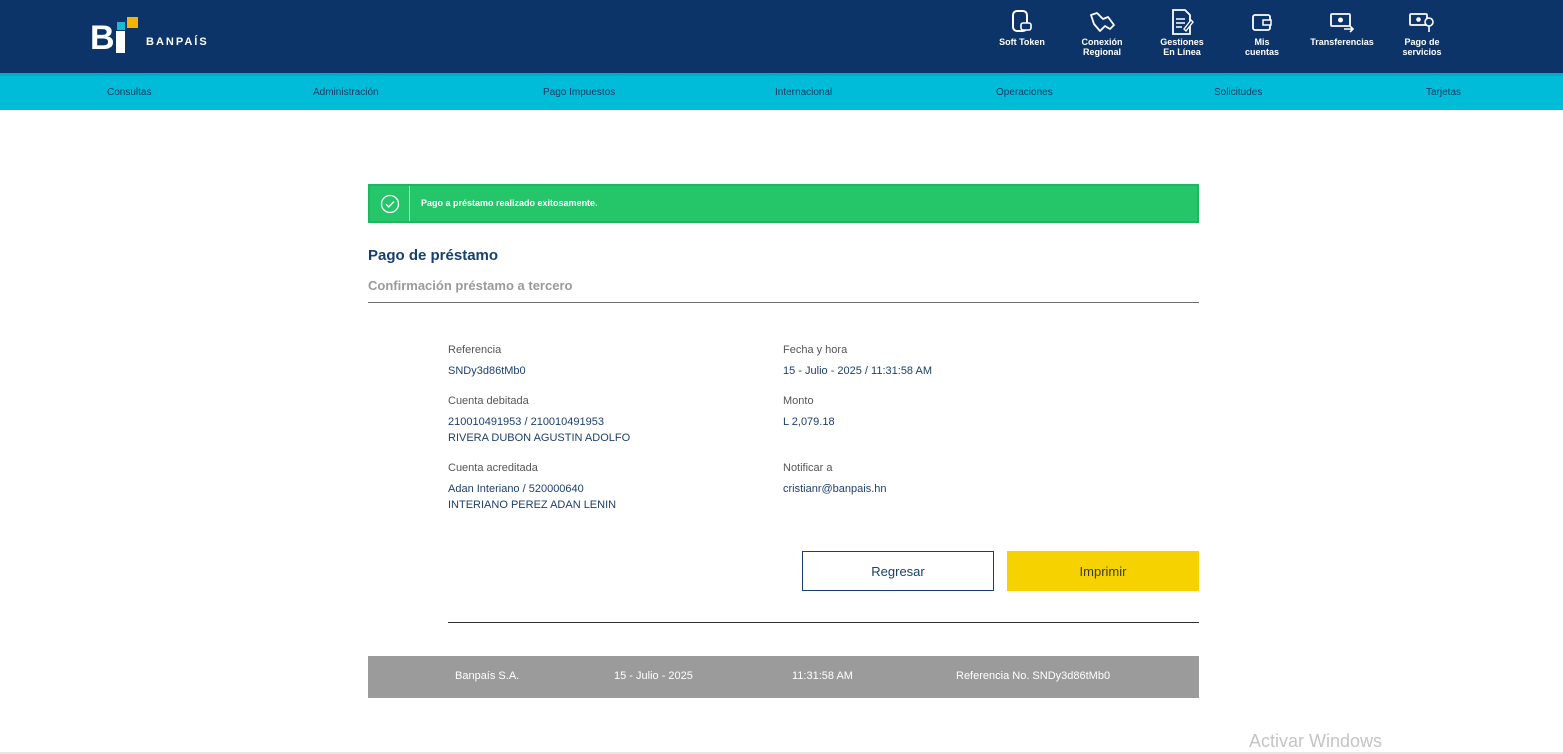  I want to click on cuenta-debitada-number: 210010491953 / 210010491953, so click(526, 422).